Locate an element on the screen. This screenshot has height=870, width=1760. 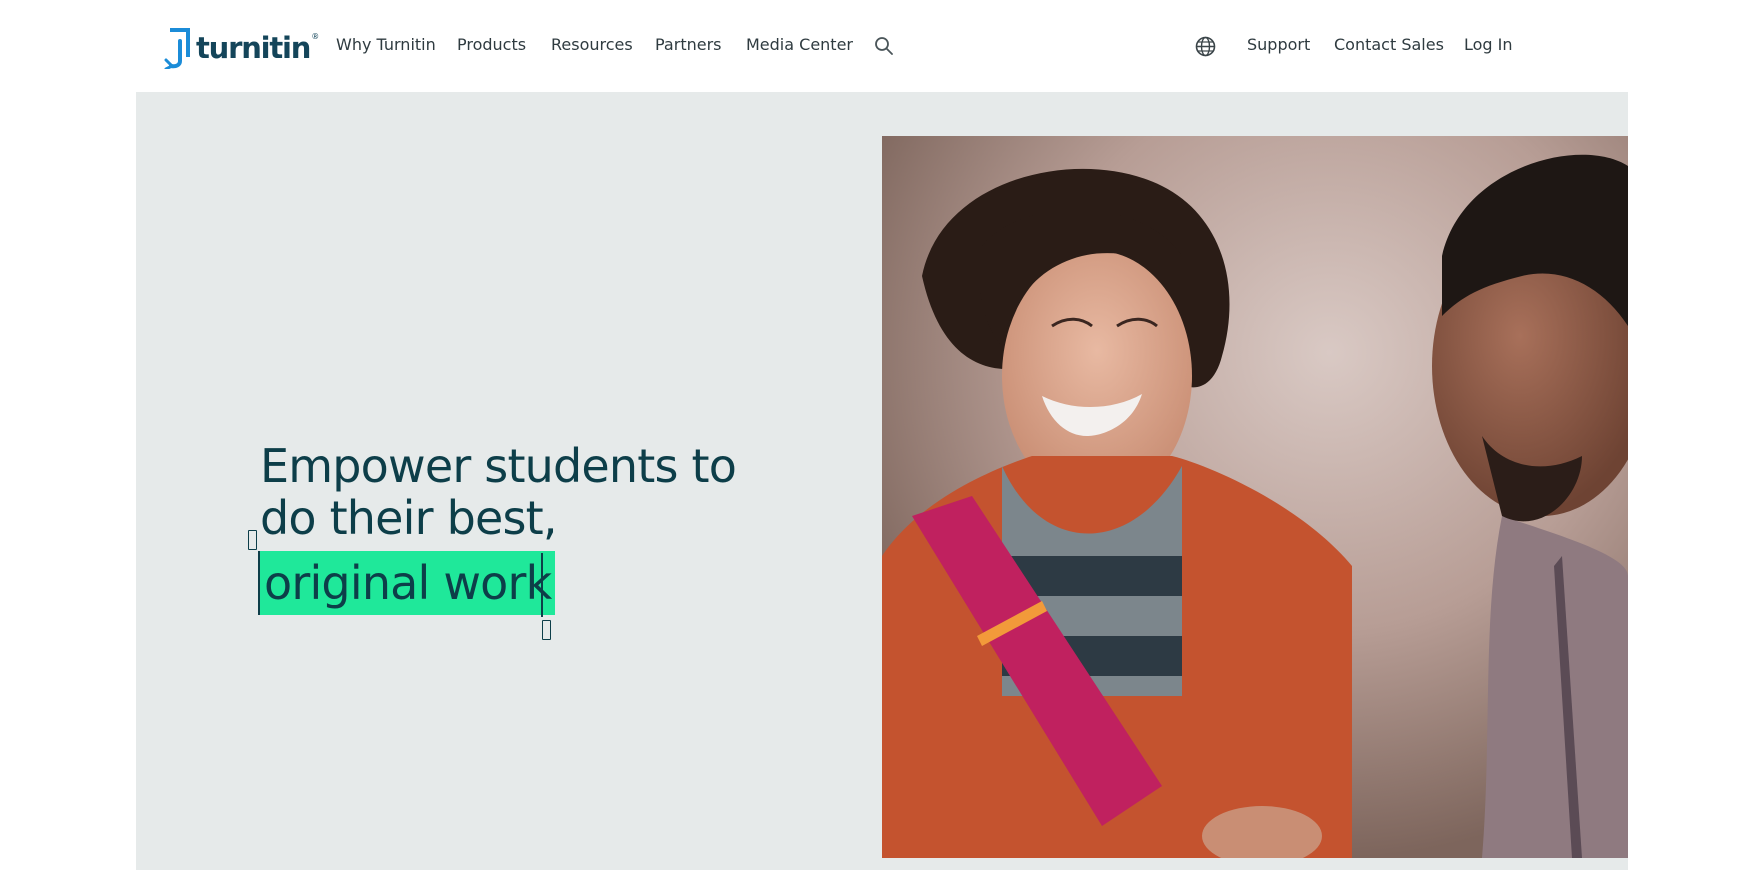
nav-support: Support is located at coordinates (1278, 44).